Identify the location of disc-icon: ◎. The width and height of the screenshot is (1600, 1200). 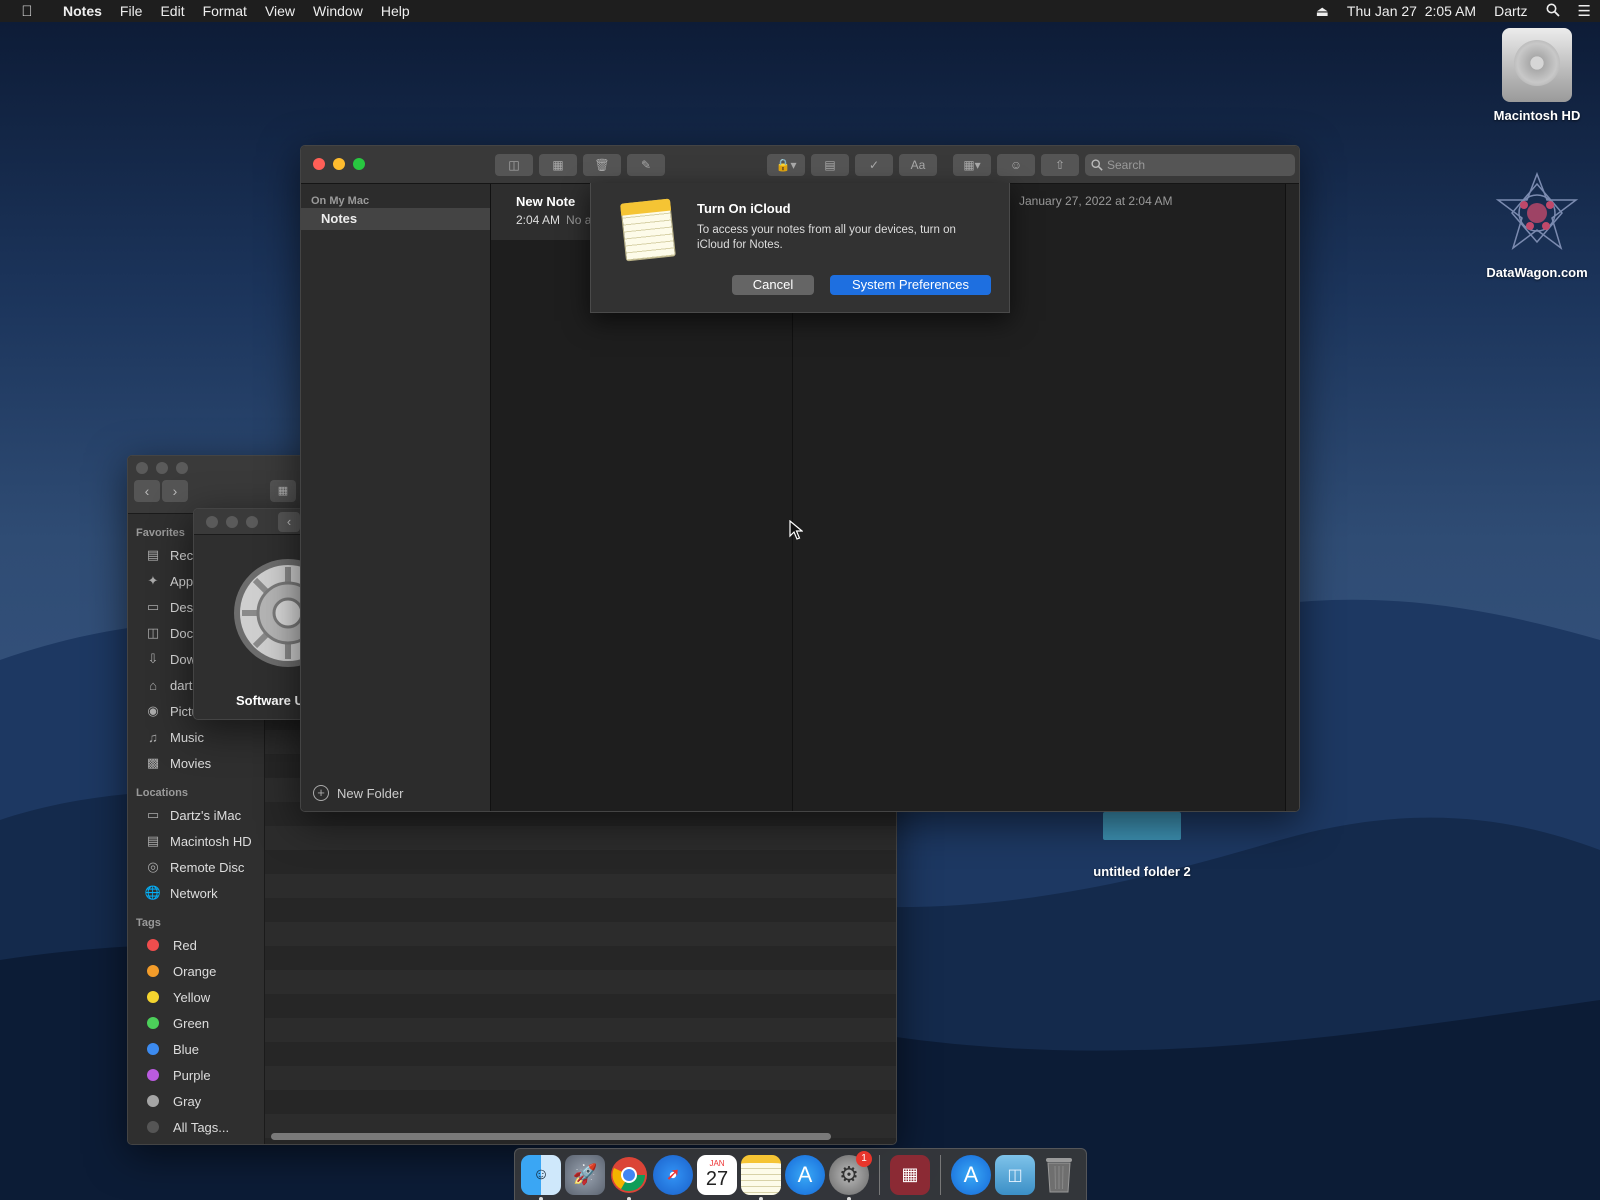
(153, 866).